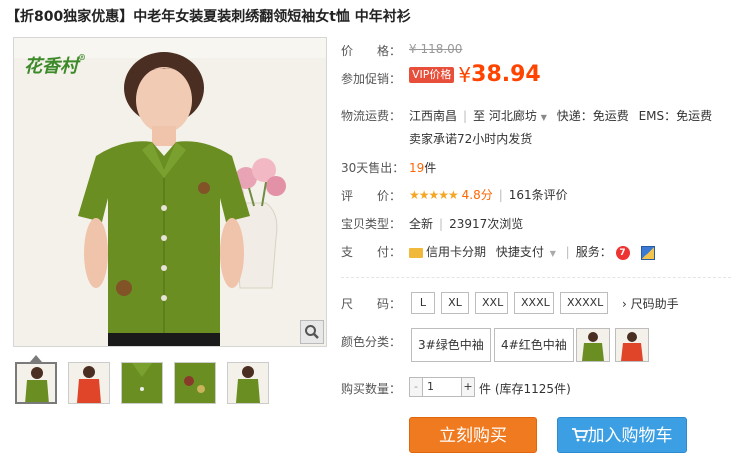  I want to click on payment-label: 支 付：, so click(371, 252).